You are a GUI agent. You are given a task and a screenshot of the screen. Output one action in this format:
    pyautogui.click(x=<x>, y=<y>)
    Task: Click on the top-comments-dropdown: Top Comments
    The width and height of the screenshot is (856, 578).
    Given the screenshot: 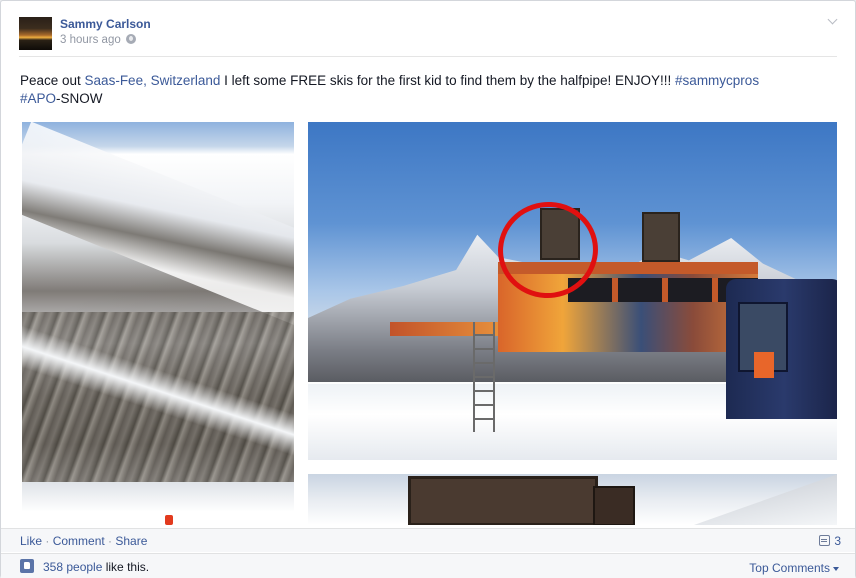 What is the action you would take?
    pyautogui.click(x=794, y=568)
    